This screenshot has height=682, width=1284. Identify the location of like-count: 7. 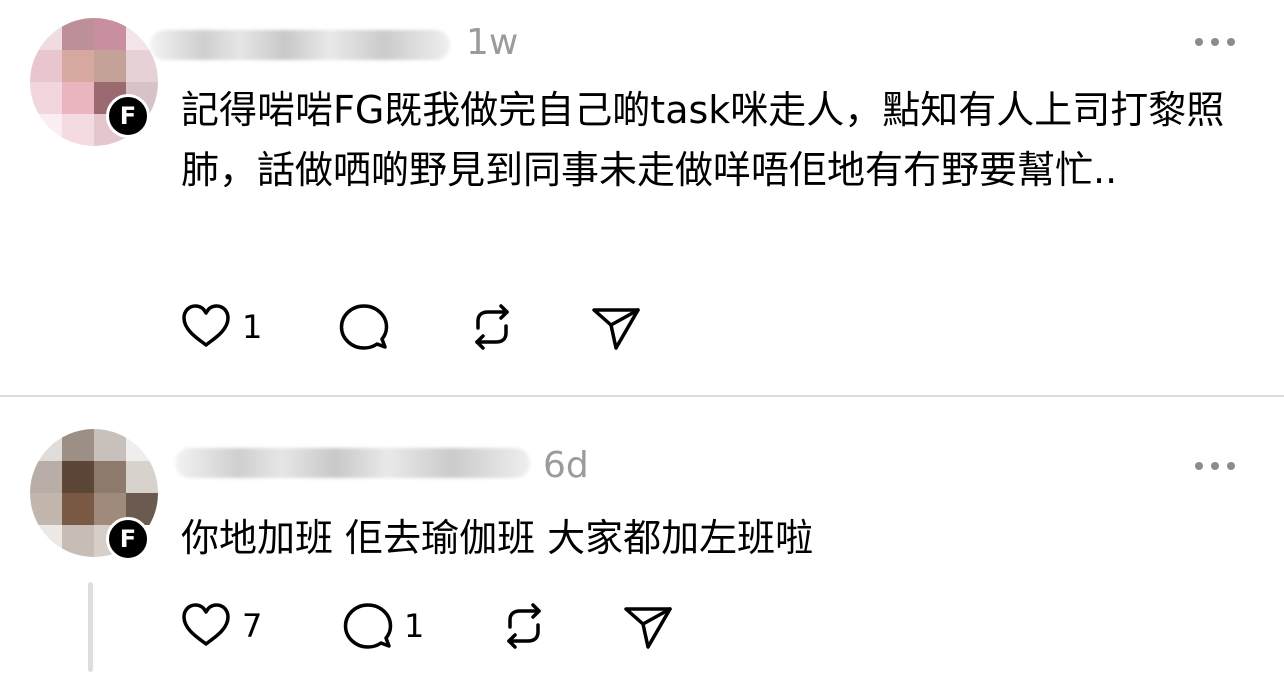
(252, 626).